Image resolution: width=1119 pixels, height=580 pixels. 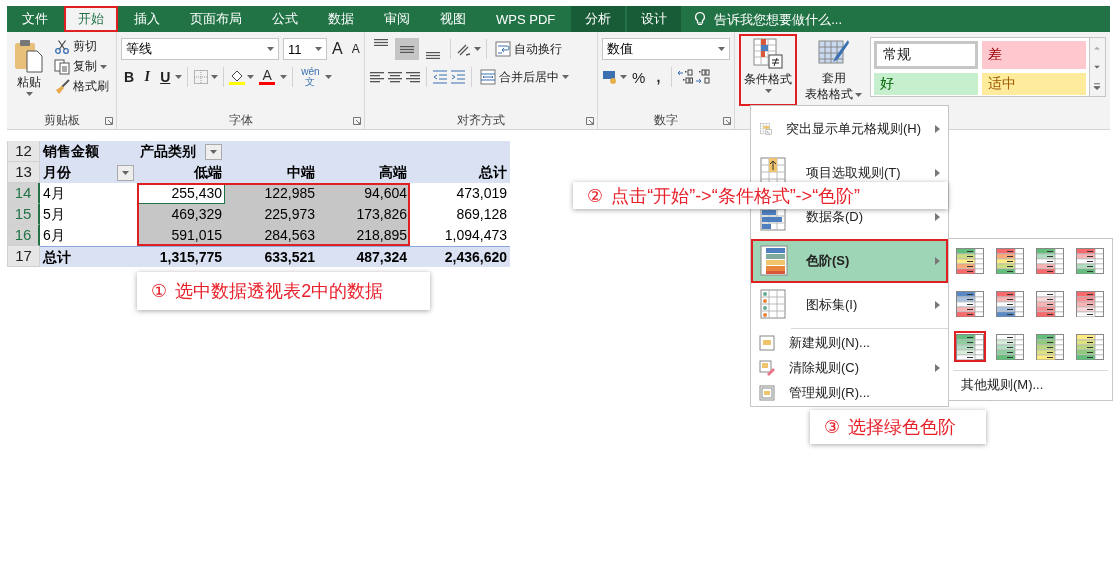 What do you see at coordinates (395, 77) in the screenshot?
I see `align-center-icon` at bounding box center [395, 77].